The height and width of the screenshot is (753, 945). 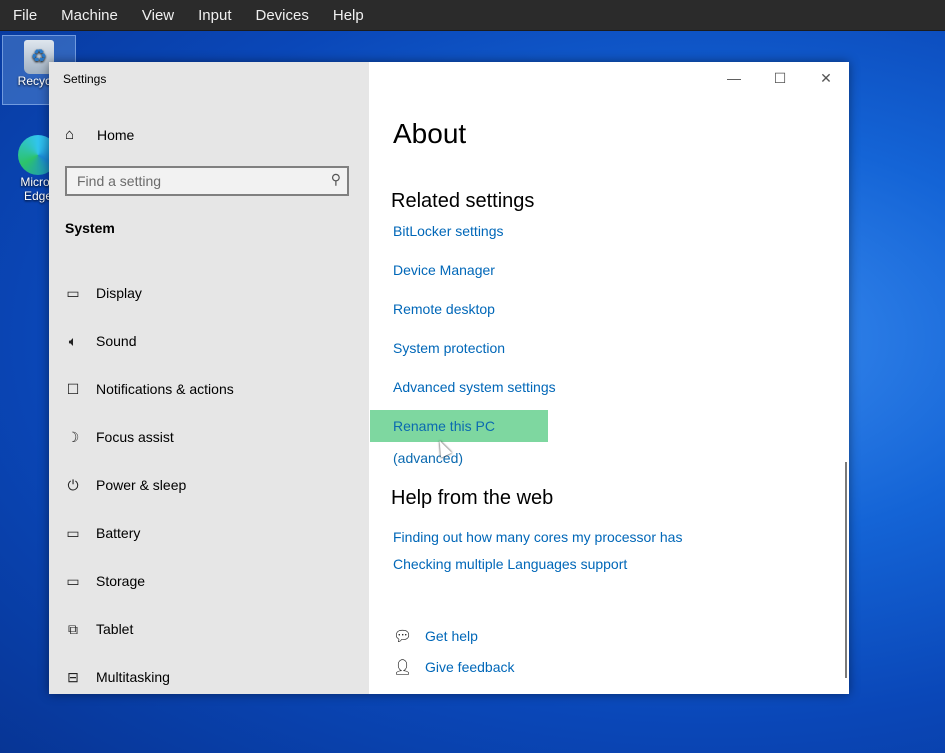 I want to click on moon-icon: ☽, so click(x=73, y=436).